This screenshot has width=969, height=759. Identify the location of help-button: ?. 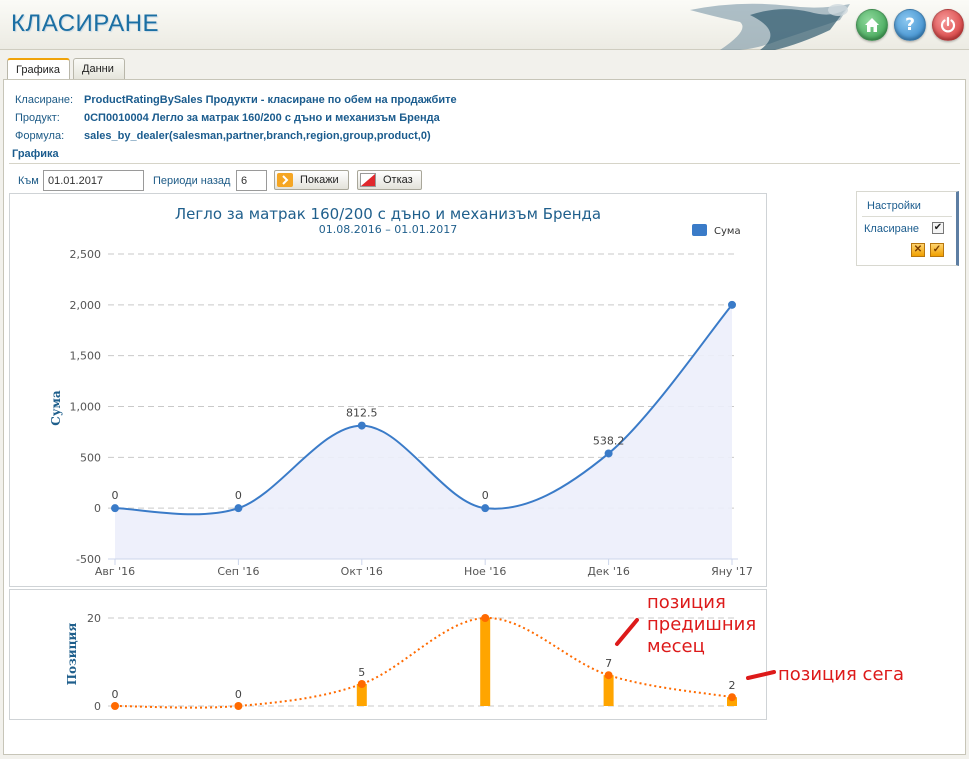
(910, 25).